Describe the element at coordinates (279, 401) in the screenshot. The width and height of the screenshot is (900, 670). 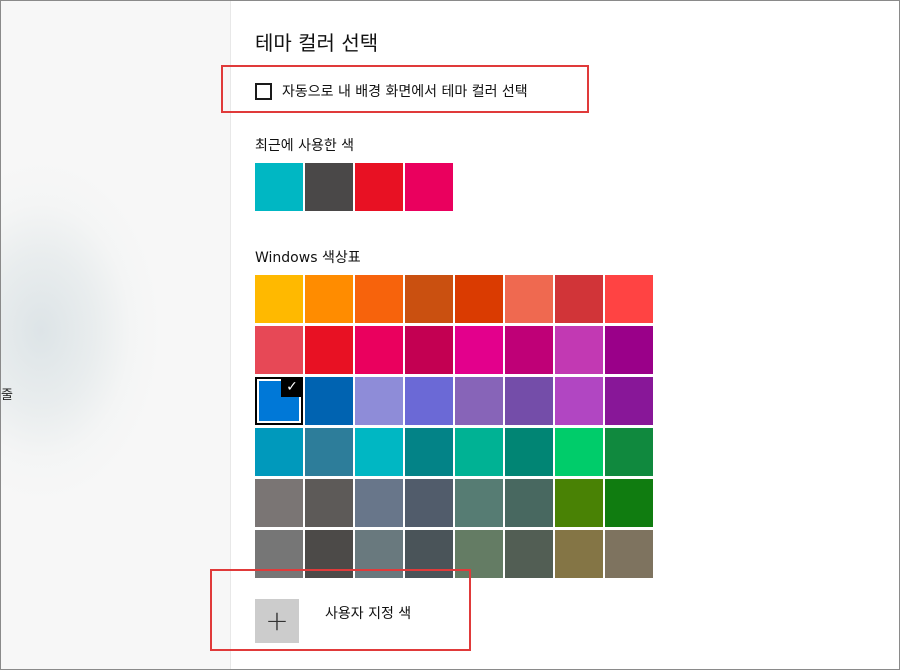
I see `palette-color-swatch-selected: ✓` at that location.